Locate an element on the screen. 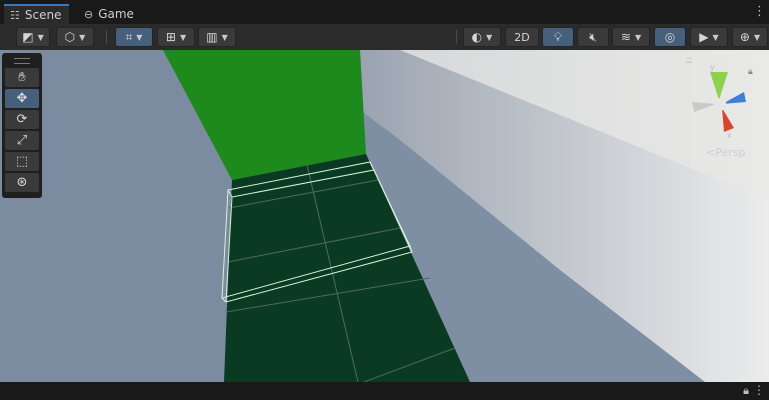  toggle-2d-label: 2D is located at coordinates (522, 37).